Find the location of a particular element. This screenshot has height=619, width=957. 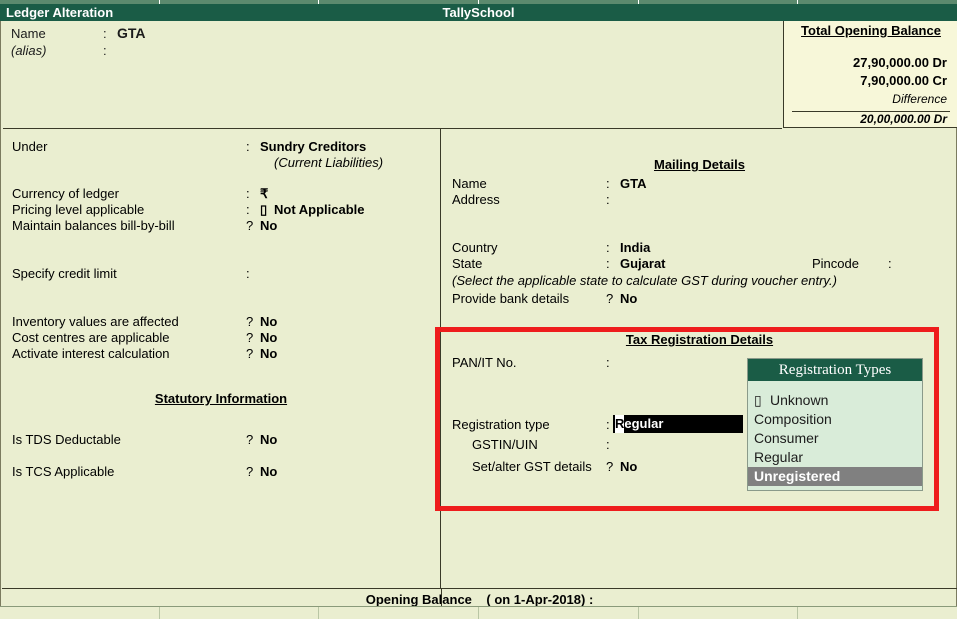

pricing-level-value: Not Applicable is located at coordinates (319, 209).